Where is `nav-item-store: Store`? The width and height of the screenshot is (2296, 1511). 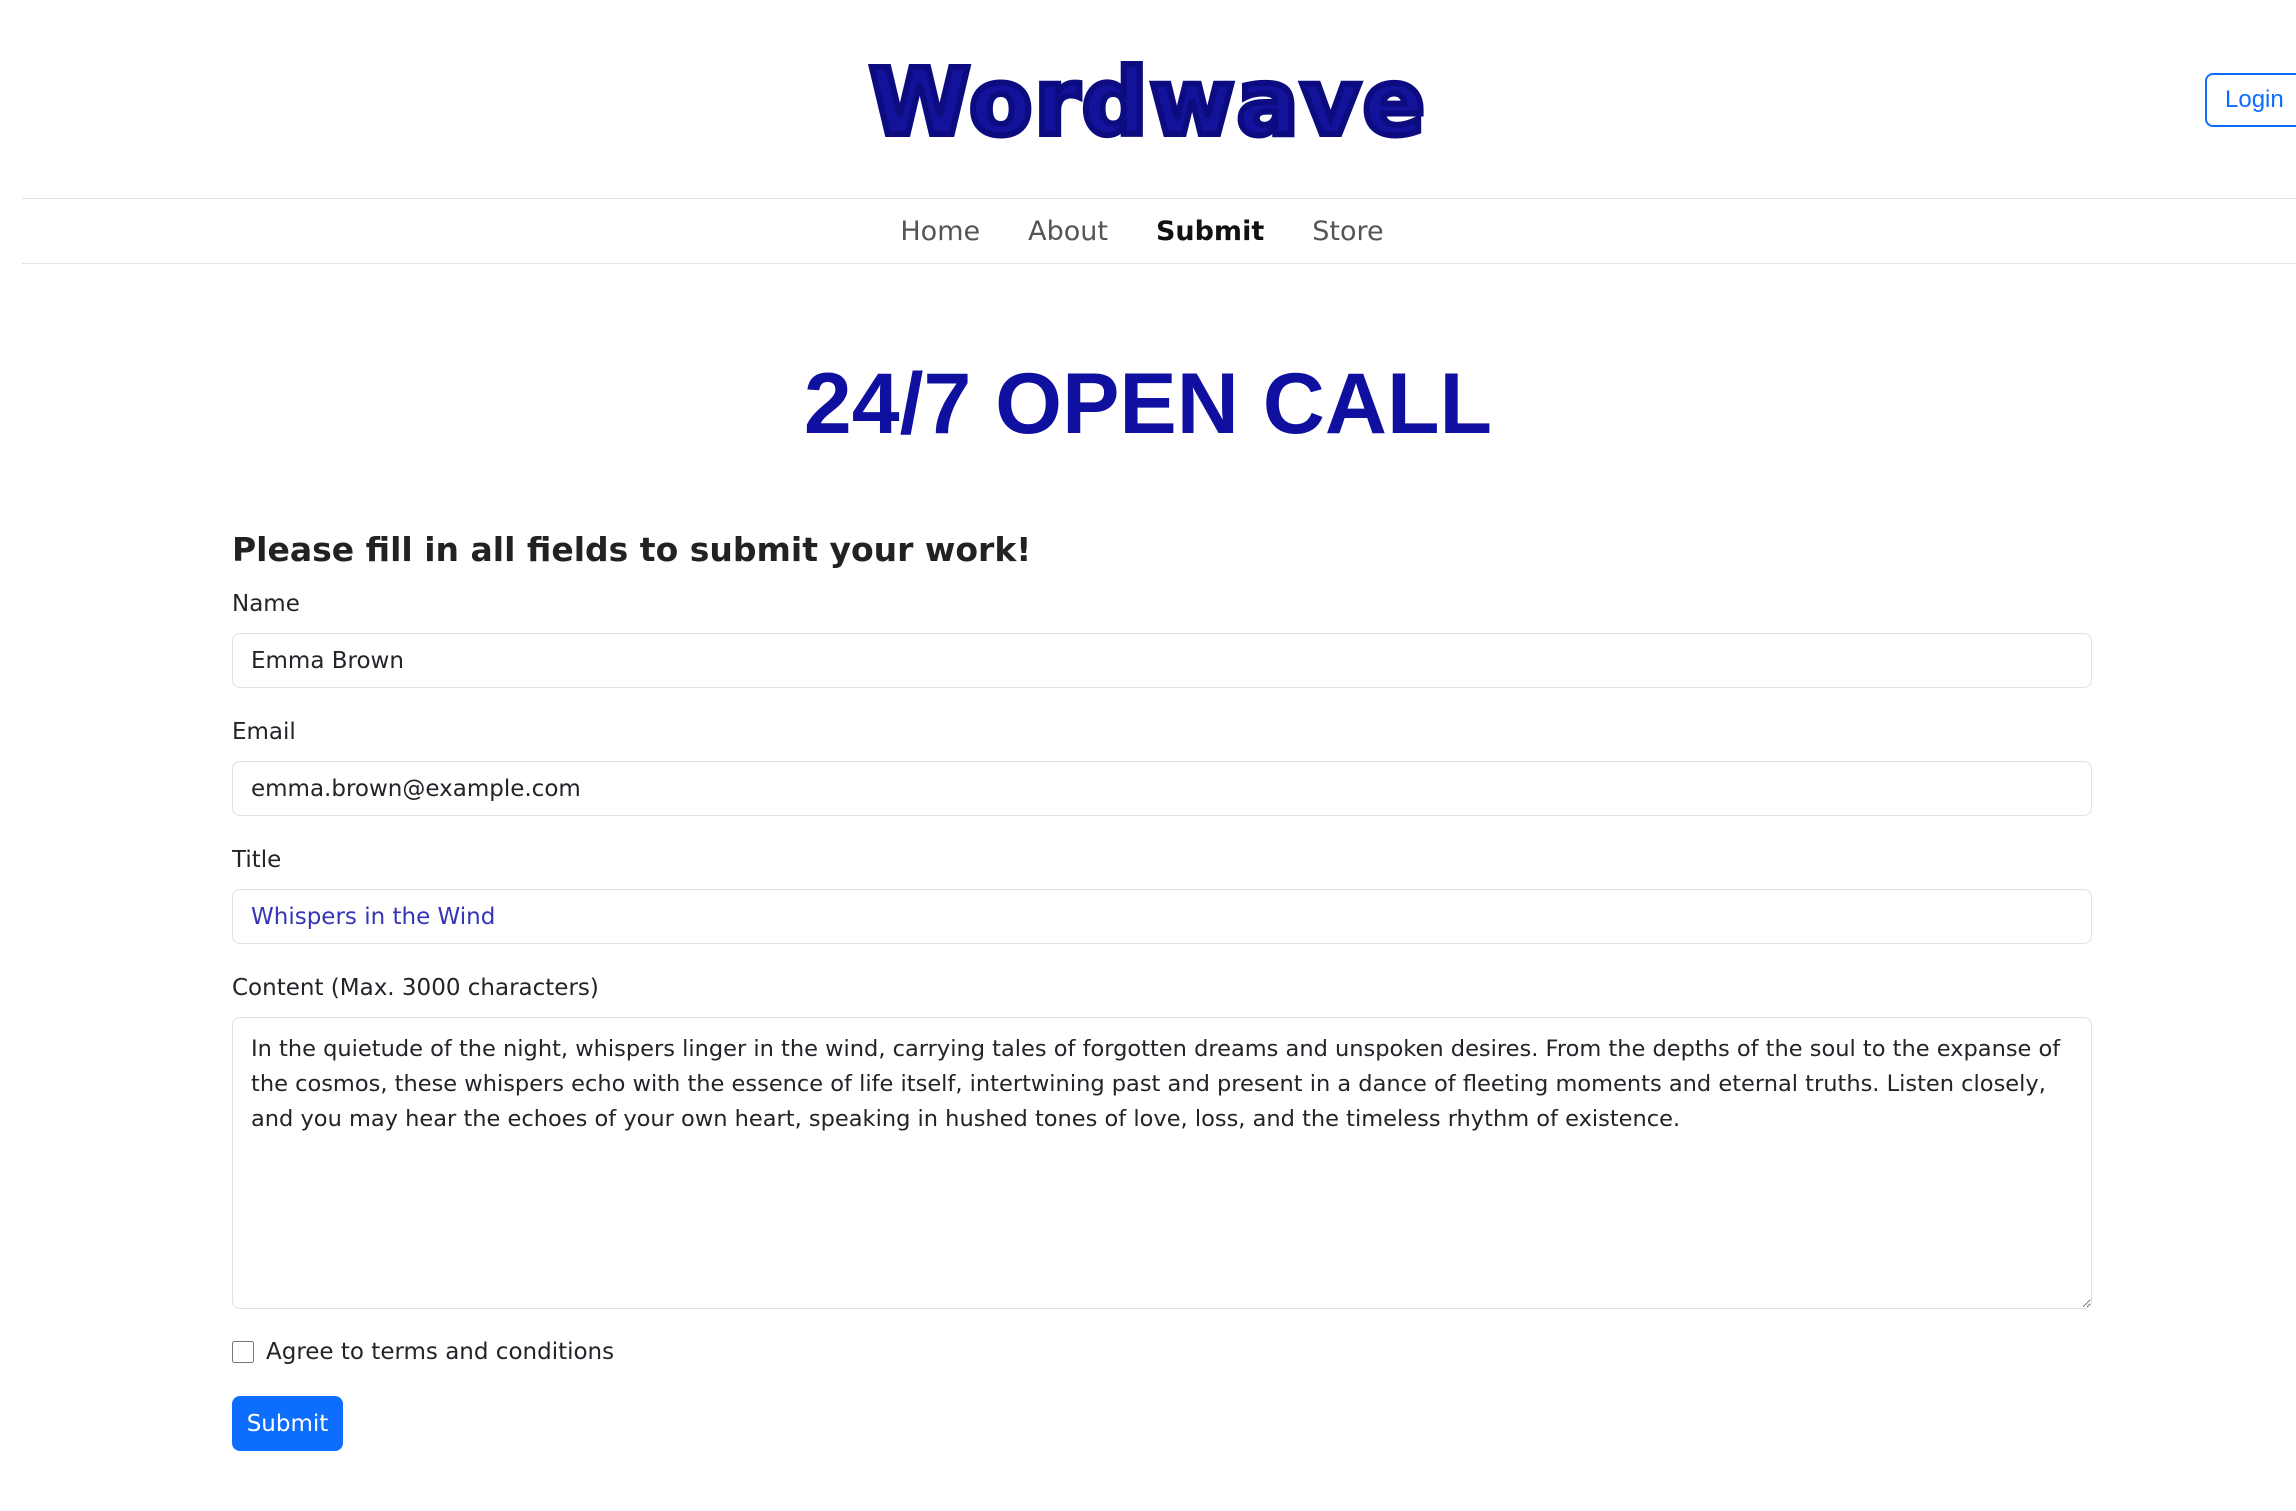
nav-item-store: Store is located at coordinates (1347, 231).